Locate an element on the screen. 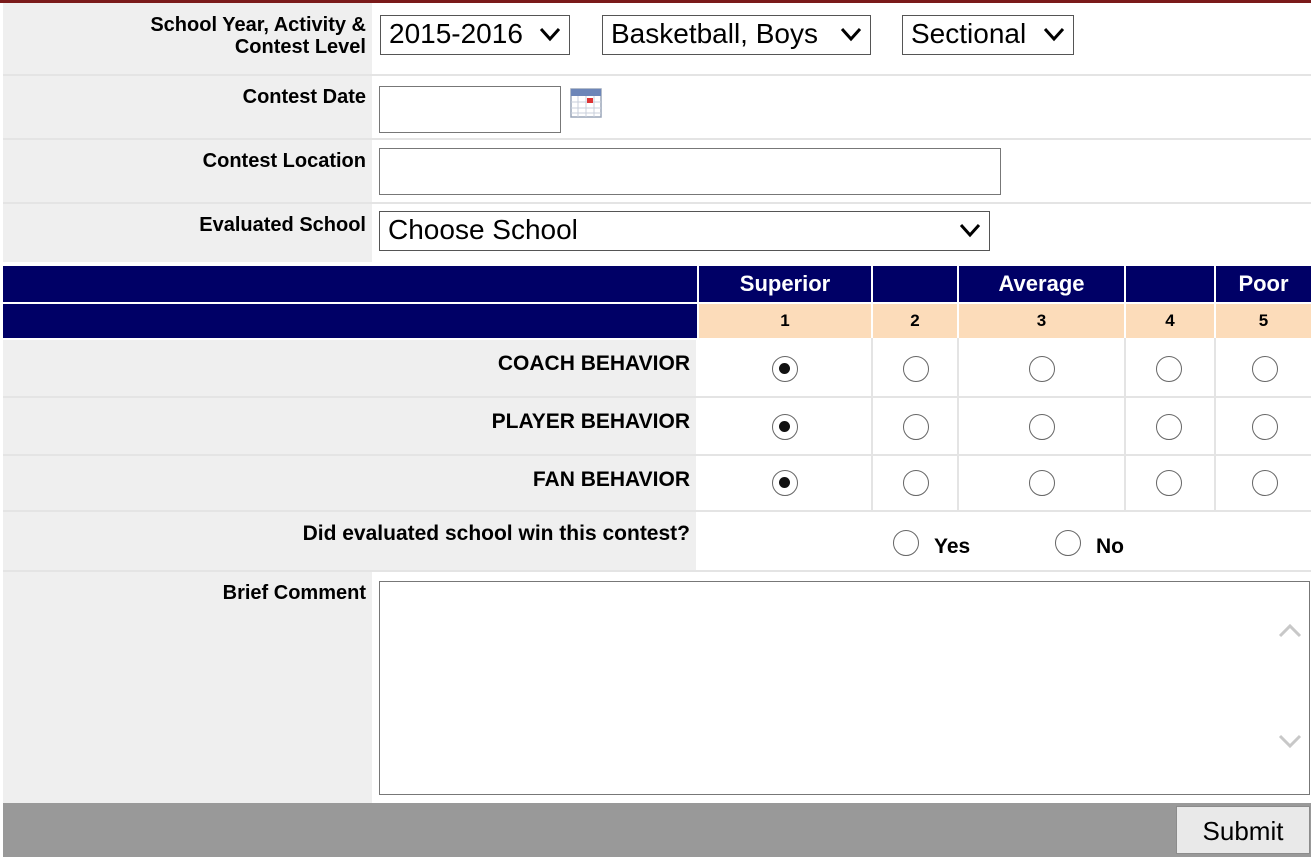 The height and width of the screenshot is (857, 1311). behavior-label-player: PLAYER BEHAVIOR is located at coordinates (349, 426).